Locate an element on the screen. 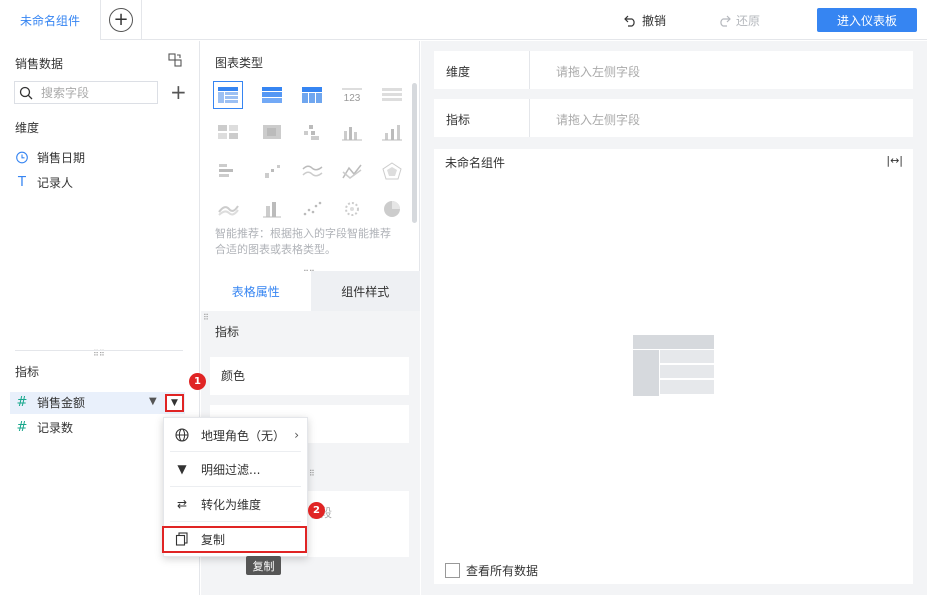 Image resolution: width=927 pixels, height=595 pixels. radar-chart-icon is located at coordinates (392, 171).